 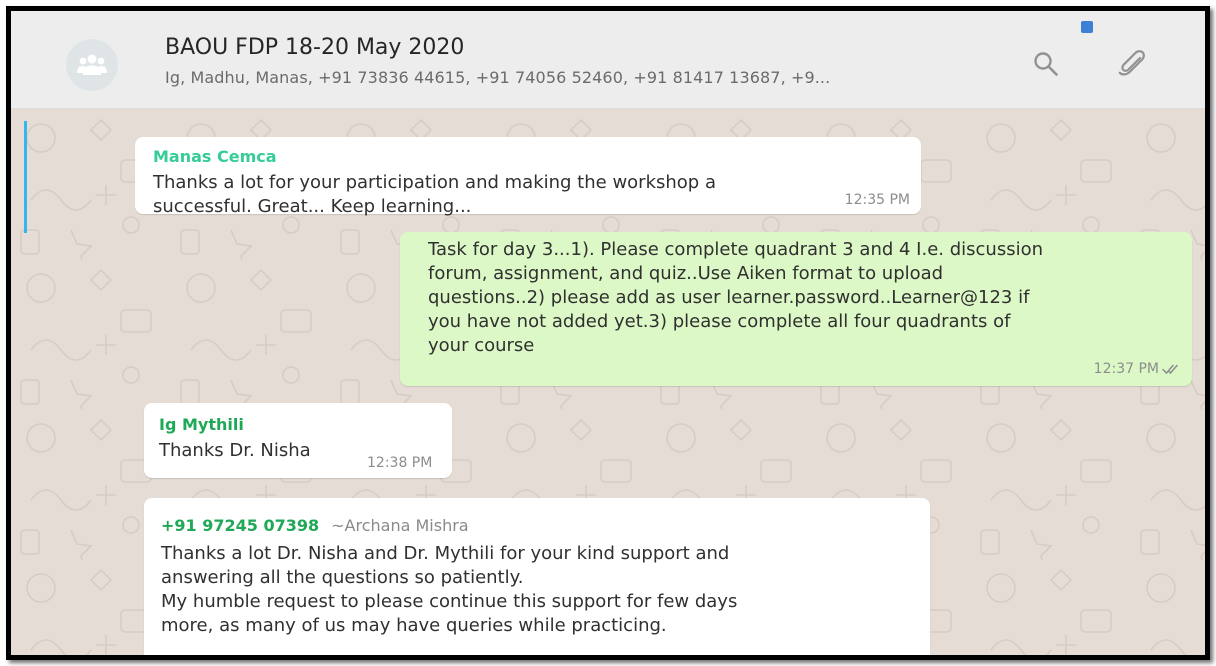 I want to click on chat-title: BAOU FDP 18-20 May 2020, so click(x=314, y=47).